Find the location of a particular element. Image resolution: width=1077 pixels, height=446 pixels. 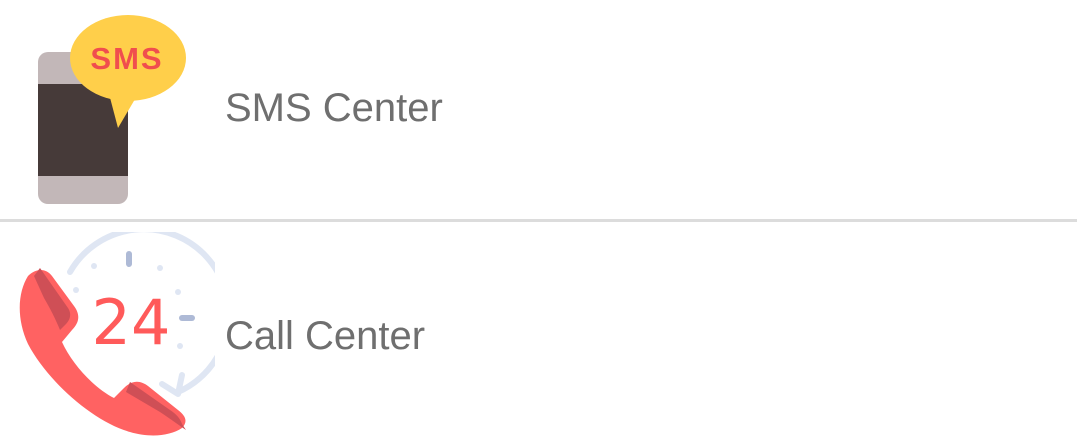

call-badge-text: 24 is located at coordinates (131, 322).